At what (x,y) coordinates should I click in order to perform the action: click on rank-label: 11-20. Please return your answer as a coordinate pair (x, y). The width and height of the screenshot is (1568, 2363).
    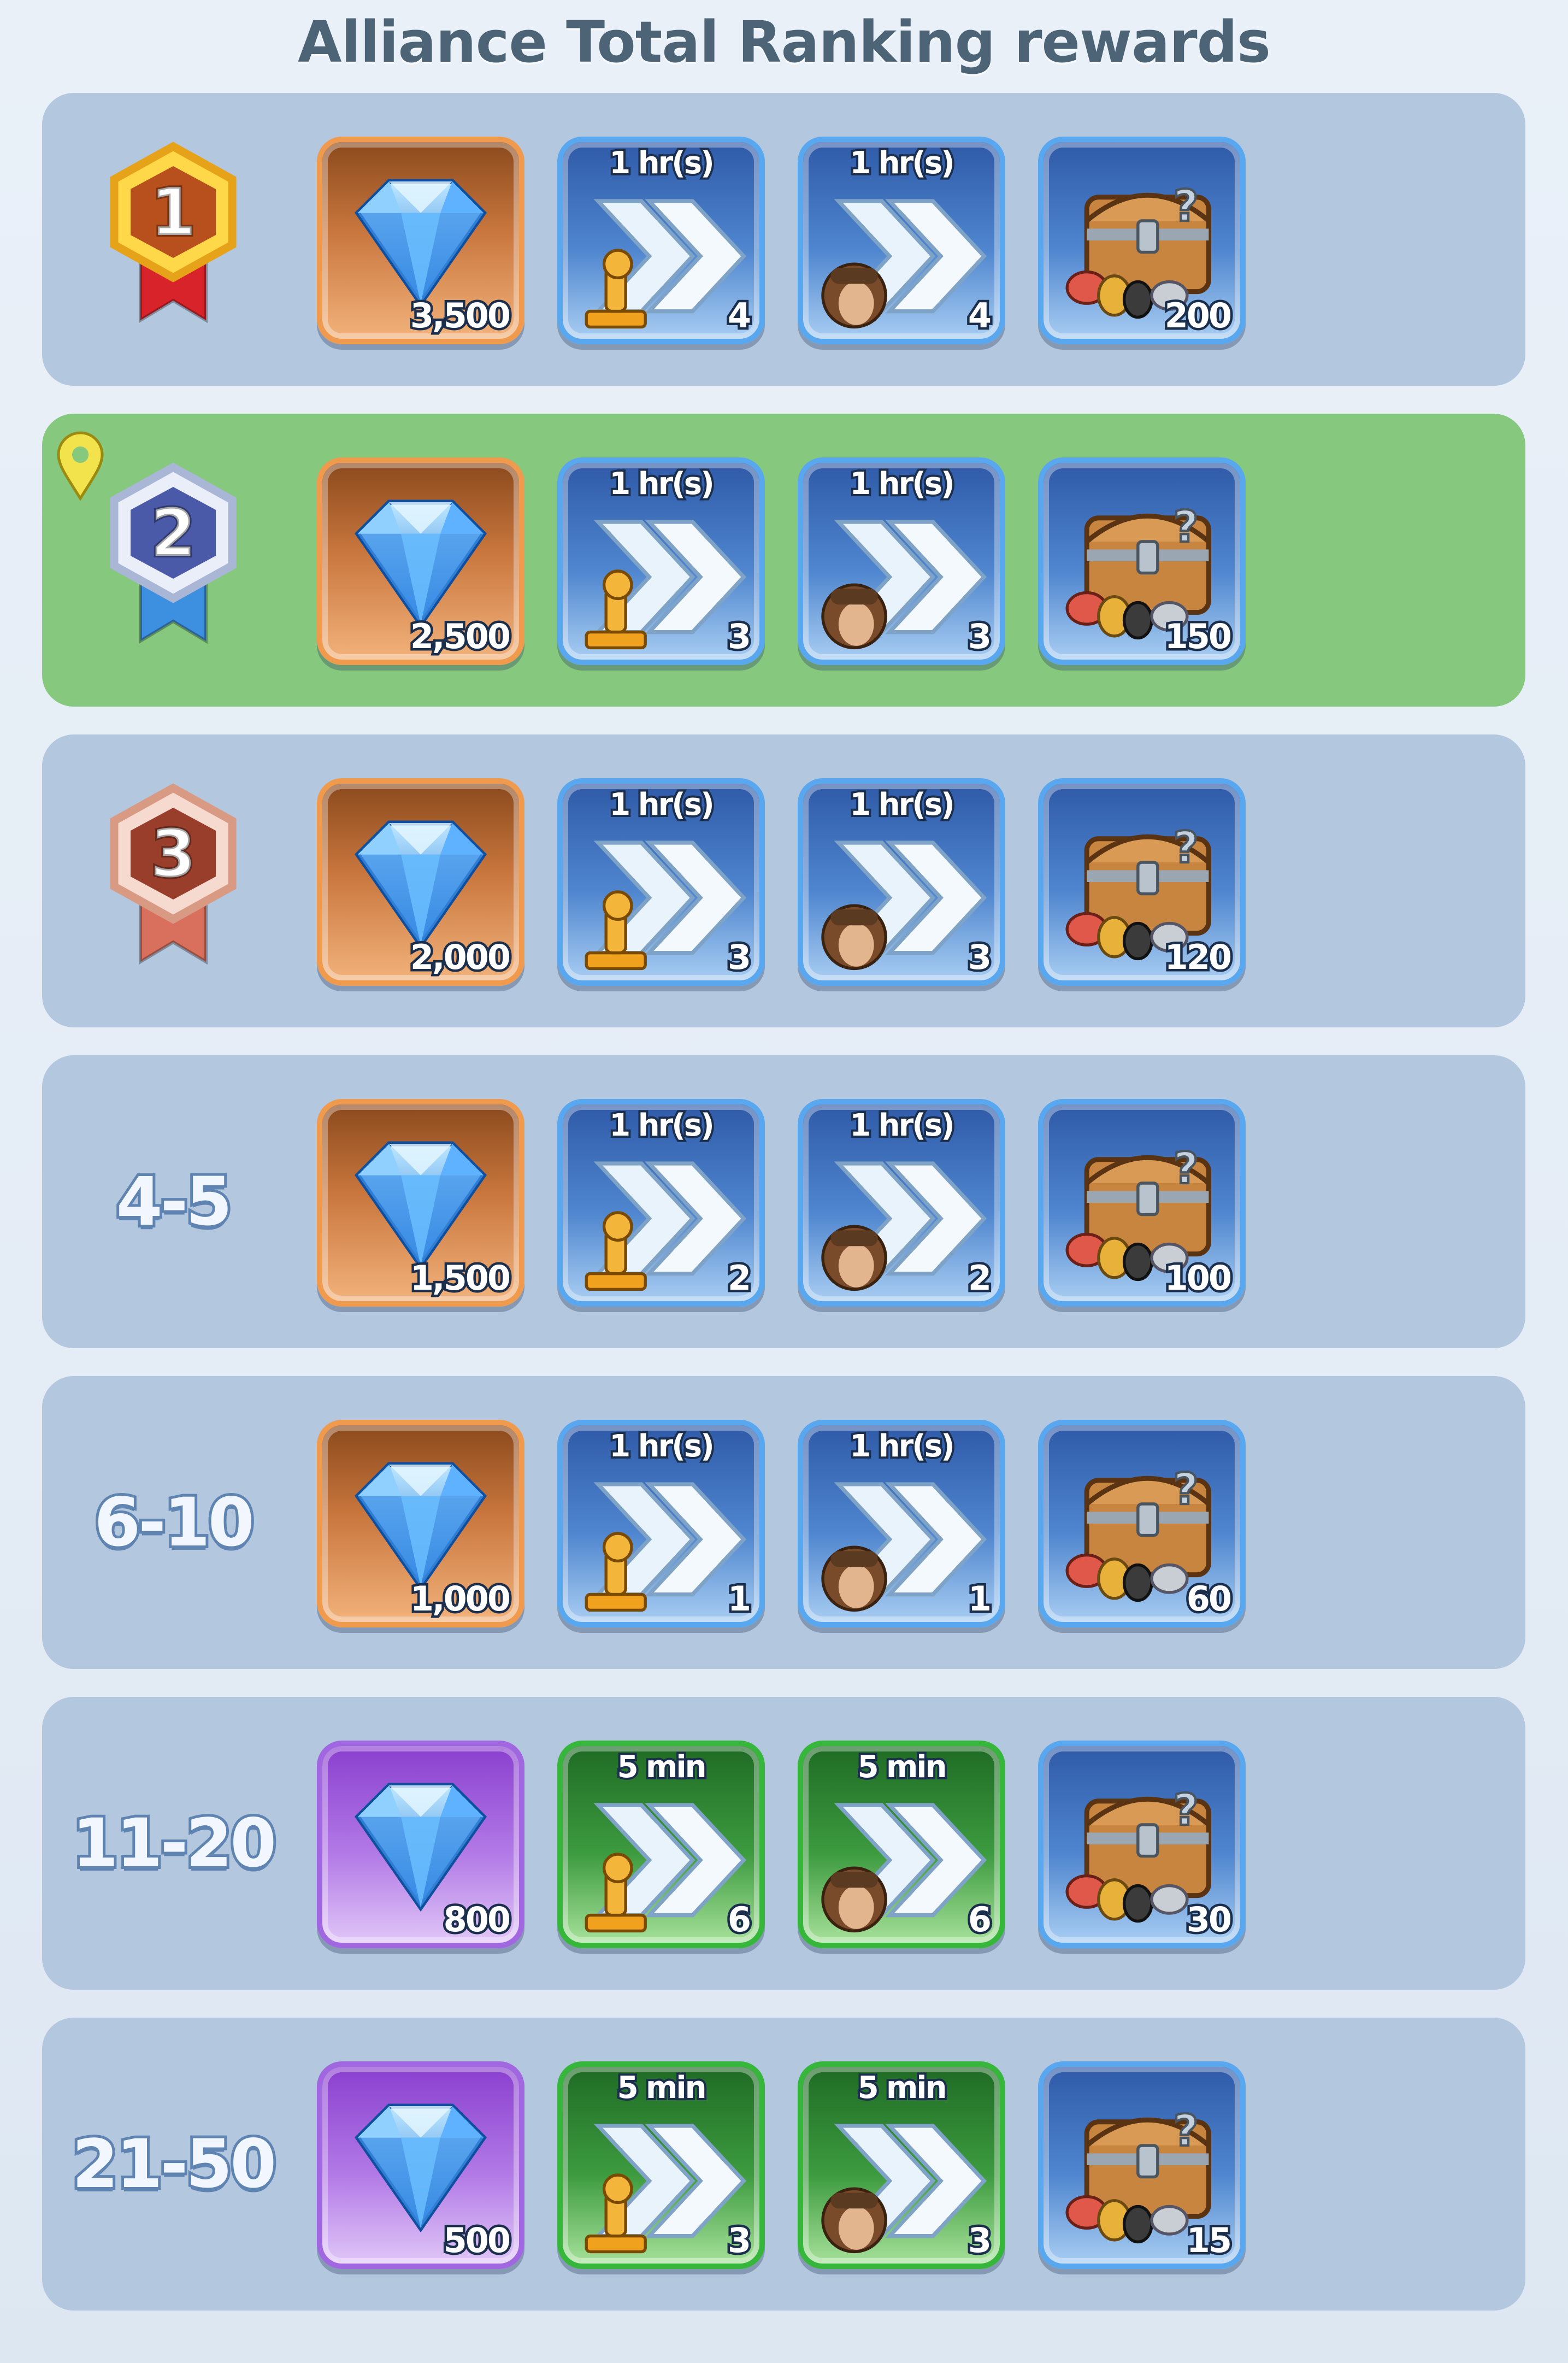
    Looking at the image, I should click on (174, 1843).